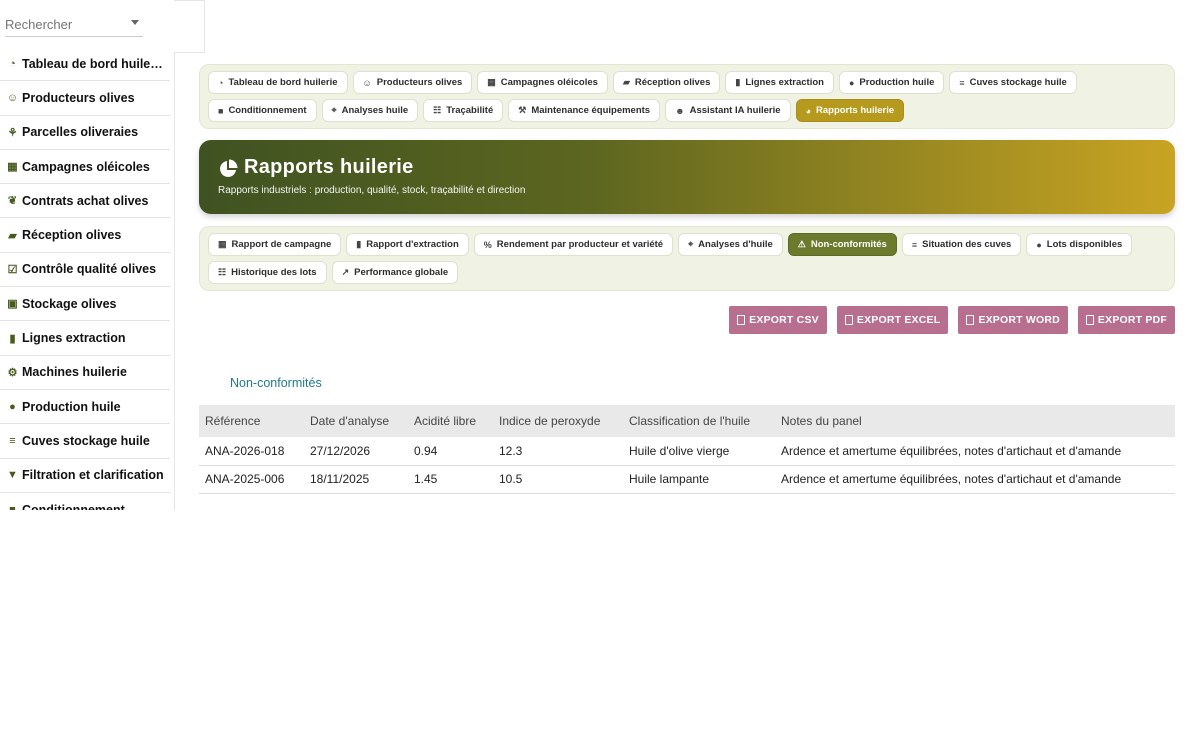 This screenshot has width=1200, height=743. I want to click on report-tab-button: ≡ Situation des cuves, so click(961, 244).